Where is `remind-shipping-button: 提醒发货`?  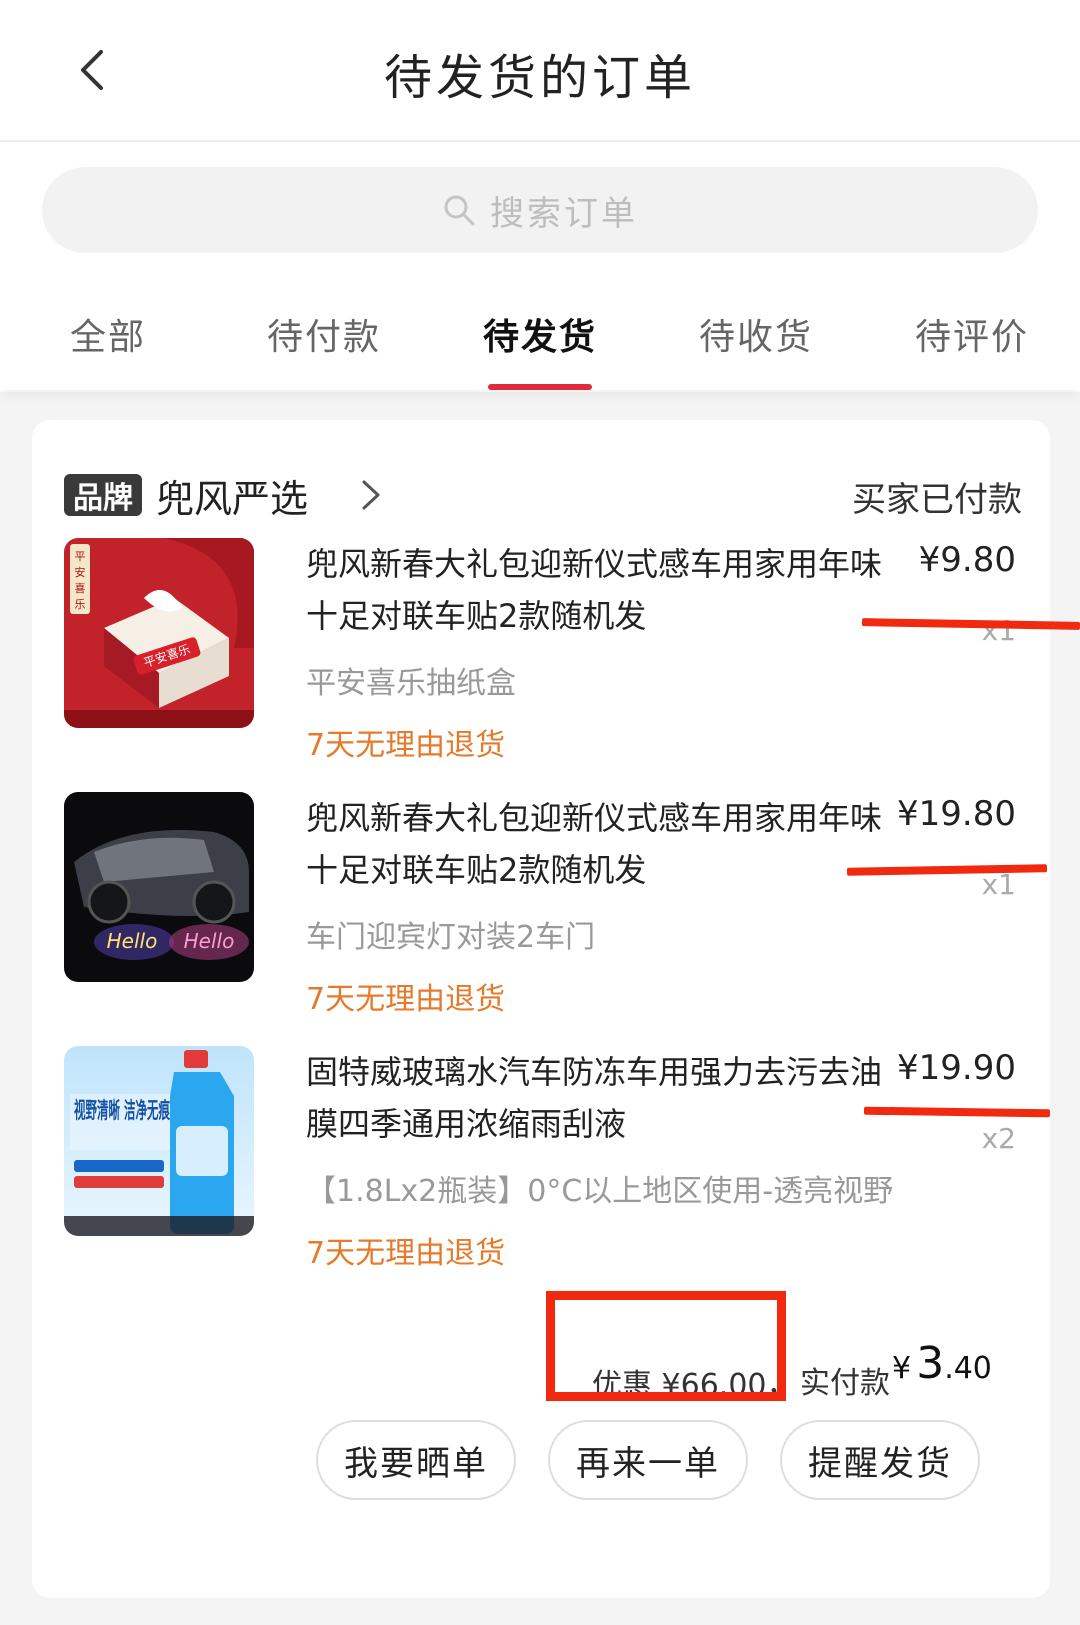
remind-shipping-button: 提醒发货 is located at coordinates (880, 1460).